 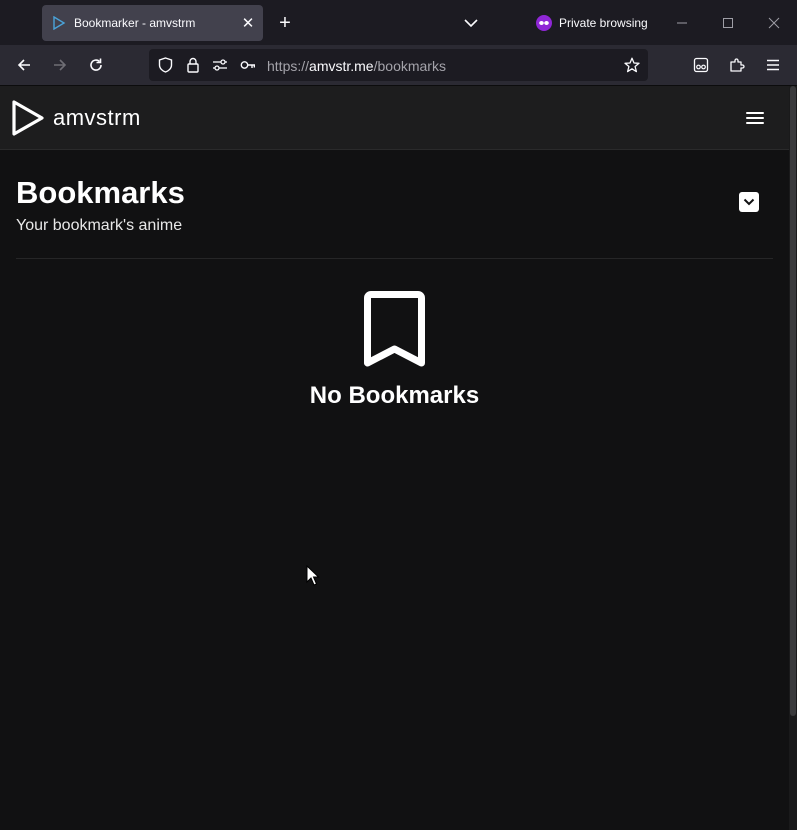 I want to click on navigation-toolbar: https://amvstr.me/bookmarks, so click(x=398, y=65).